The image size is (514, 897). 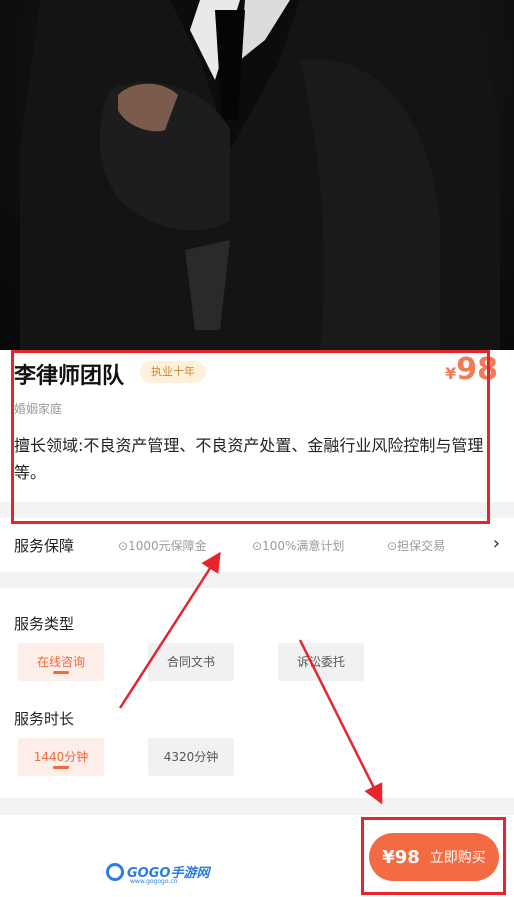 I want to click on watermark-logo: GOGO手游网 www.gogogo.cn, so click(x=157, y=873).